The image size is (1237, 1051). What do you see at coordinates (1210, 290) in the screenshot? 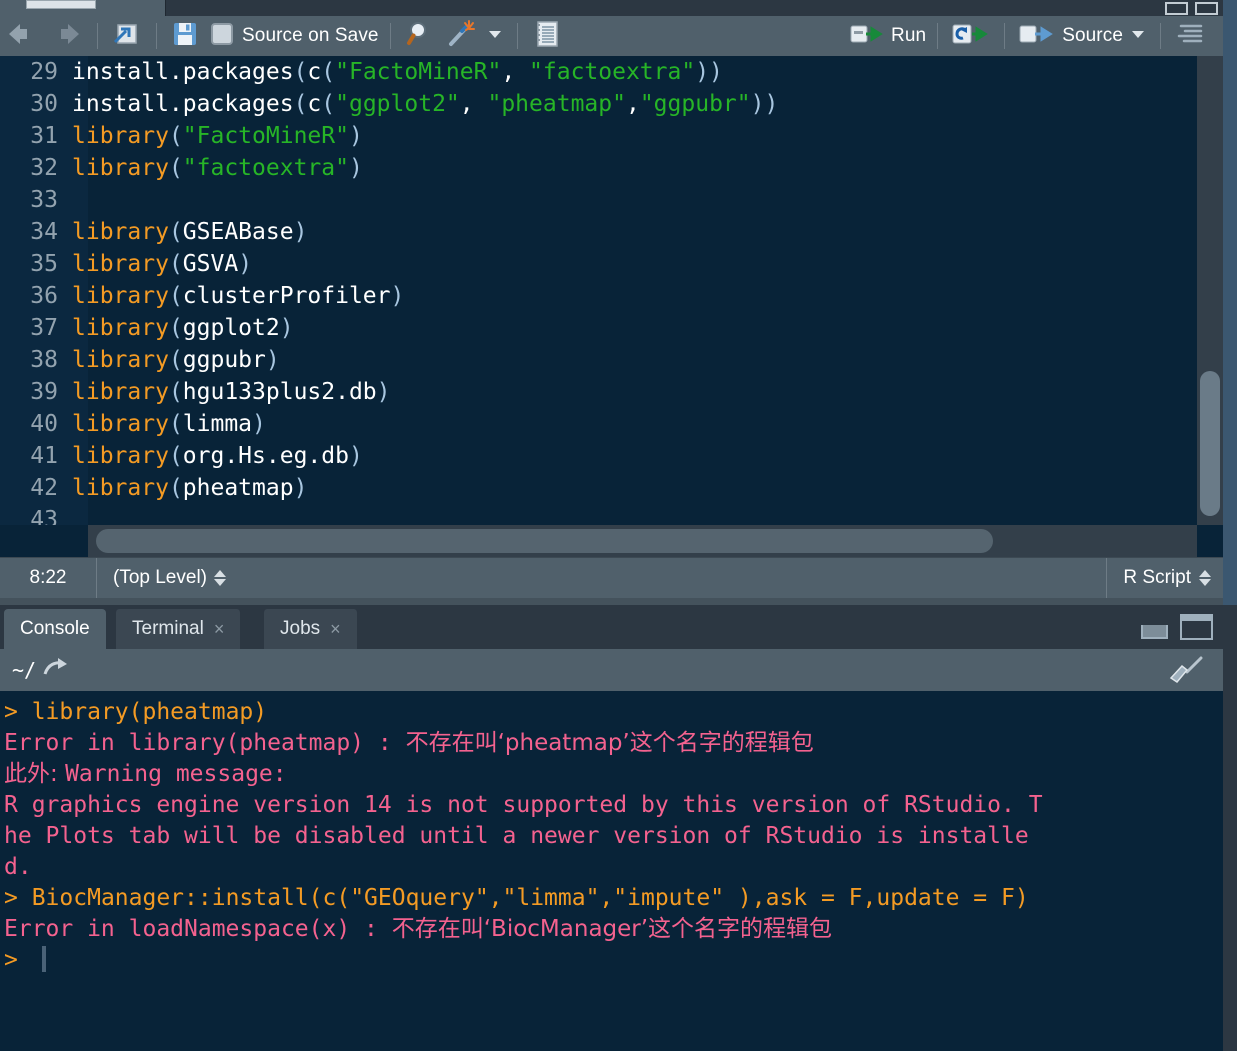
I see `editor-vertical-scrollbar` at bounding box center [1210, 290].